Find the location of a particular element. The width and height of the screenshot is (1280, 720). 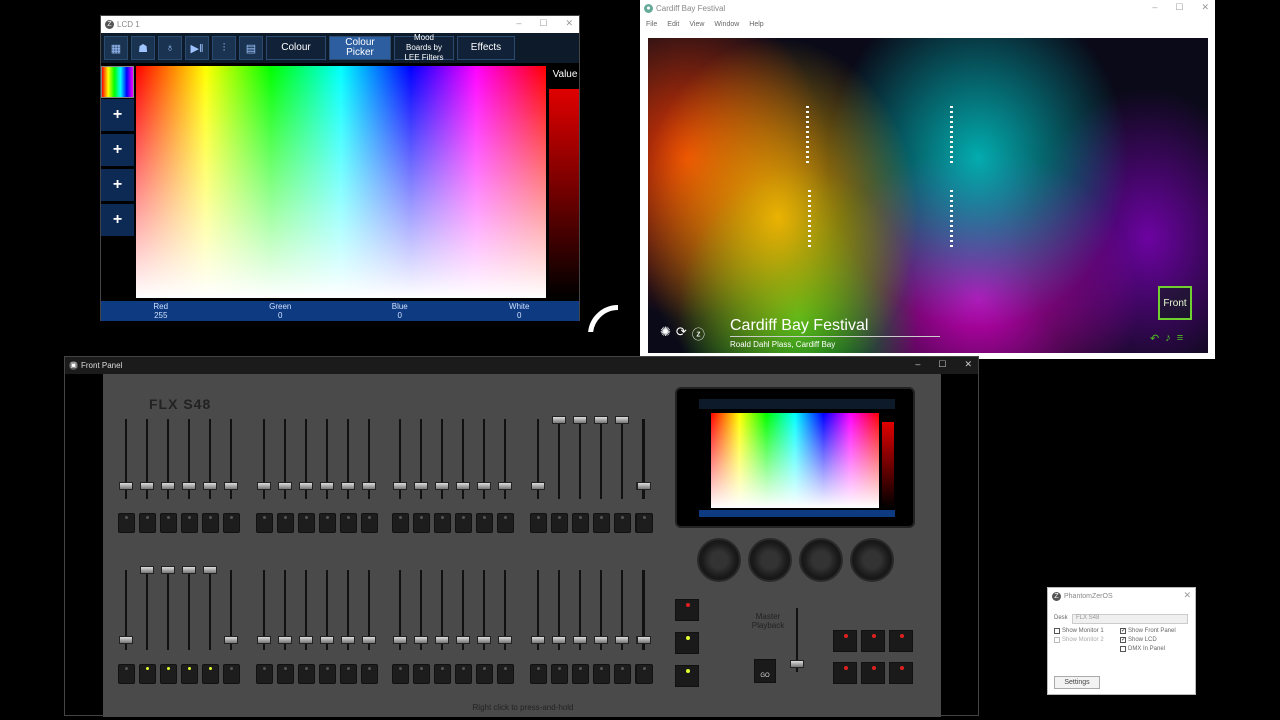

update-button is located at coordinates (873, 641).